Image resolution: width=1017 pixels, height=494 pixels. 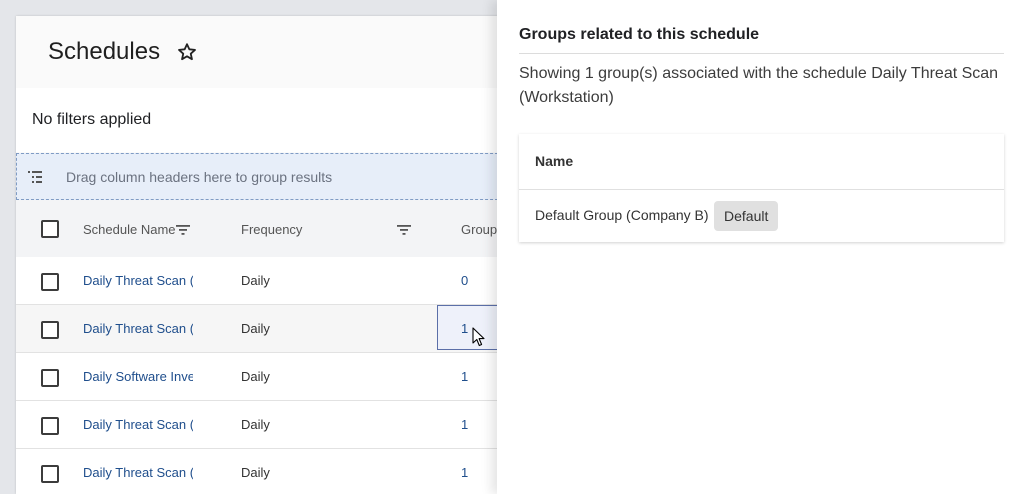 What do you see at coordinates (639, 34) in the screenshot?
I see `panel-title: Groups related to this schedule` at bounding box center [639, 34].